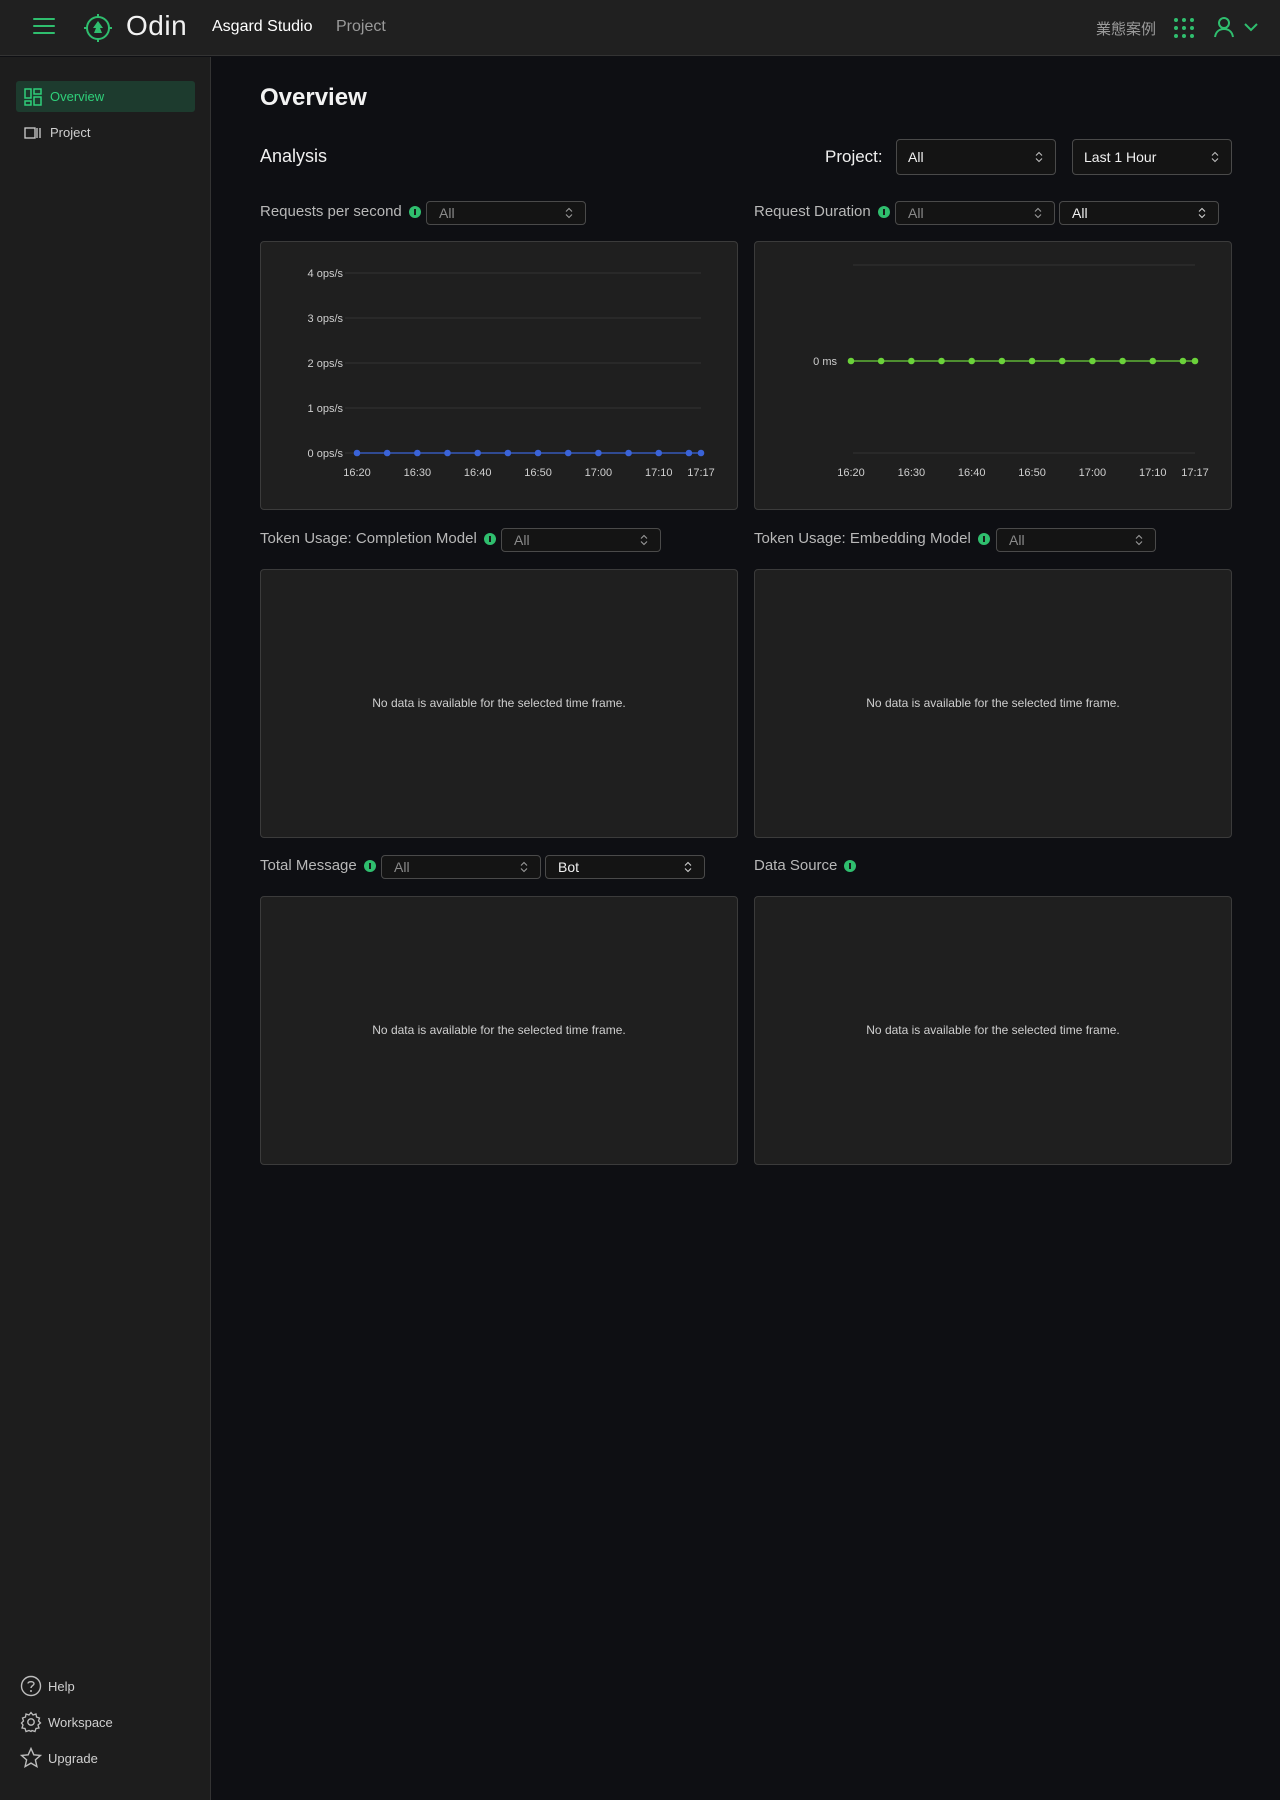 Image resolution: width=1280 pixels, height=1800 pixels. What do you see at coordinates (262, 27) in the screenshot?
I see `nav-asgard-studio: Asgard Studio` at bounding box center [262, 27].